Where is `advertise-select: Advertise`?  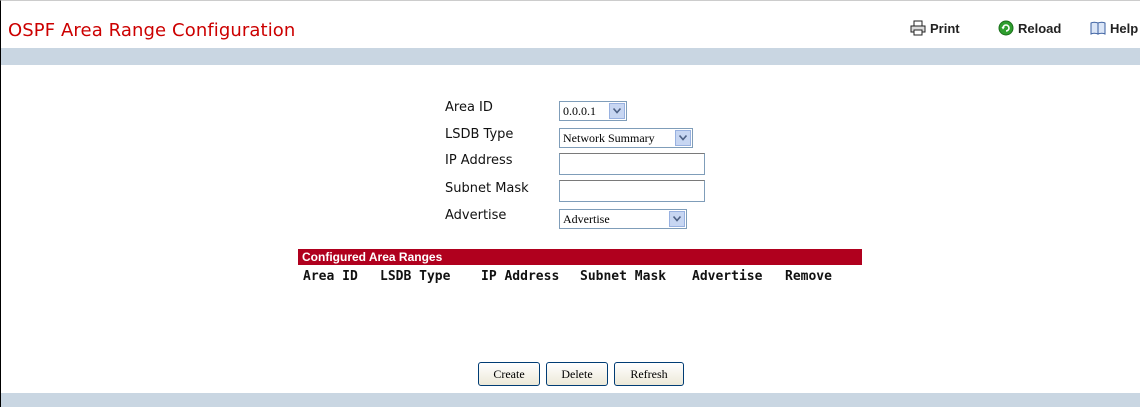
advertise-select: Advertise is located at coordinates (623, 219).